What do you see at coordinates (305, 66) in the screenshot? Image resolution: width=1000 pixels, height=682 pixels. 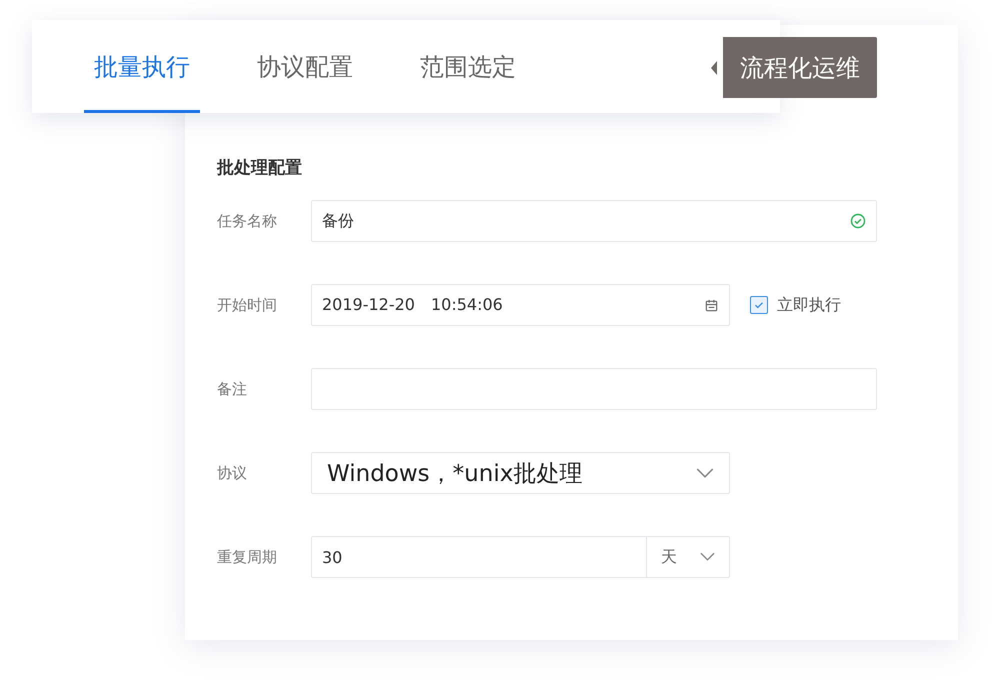 I see `tab: 协议配置` at bounding box center [305, 66].